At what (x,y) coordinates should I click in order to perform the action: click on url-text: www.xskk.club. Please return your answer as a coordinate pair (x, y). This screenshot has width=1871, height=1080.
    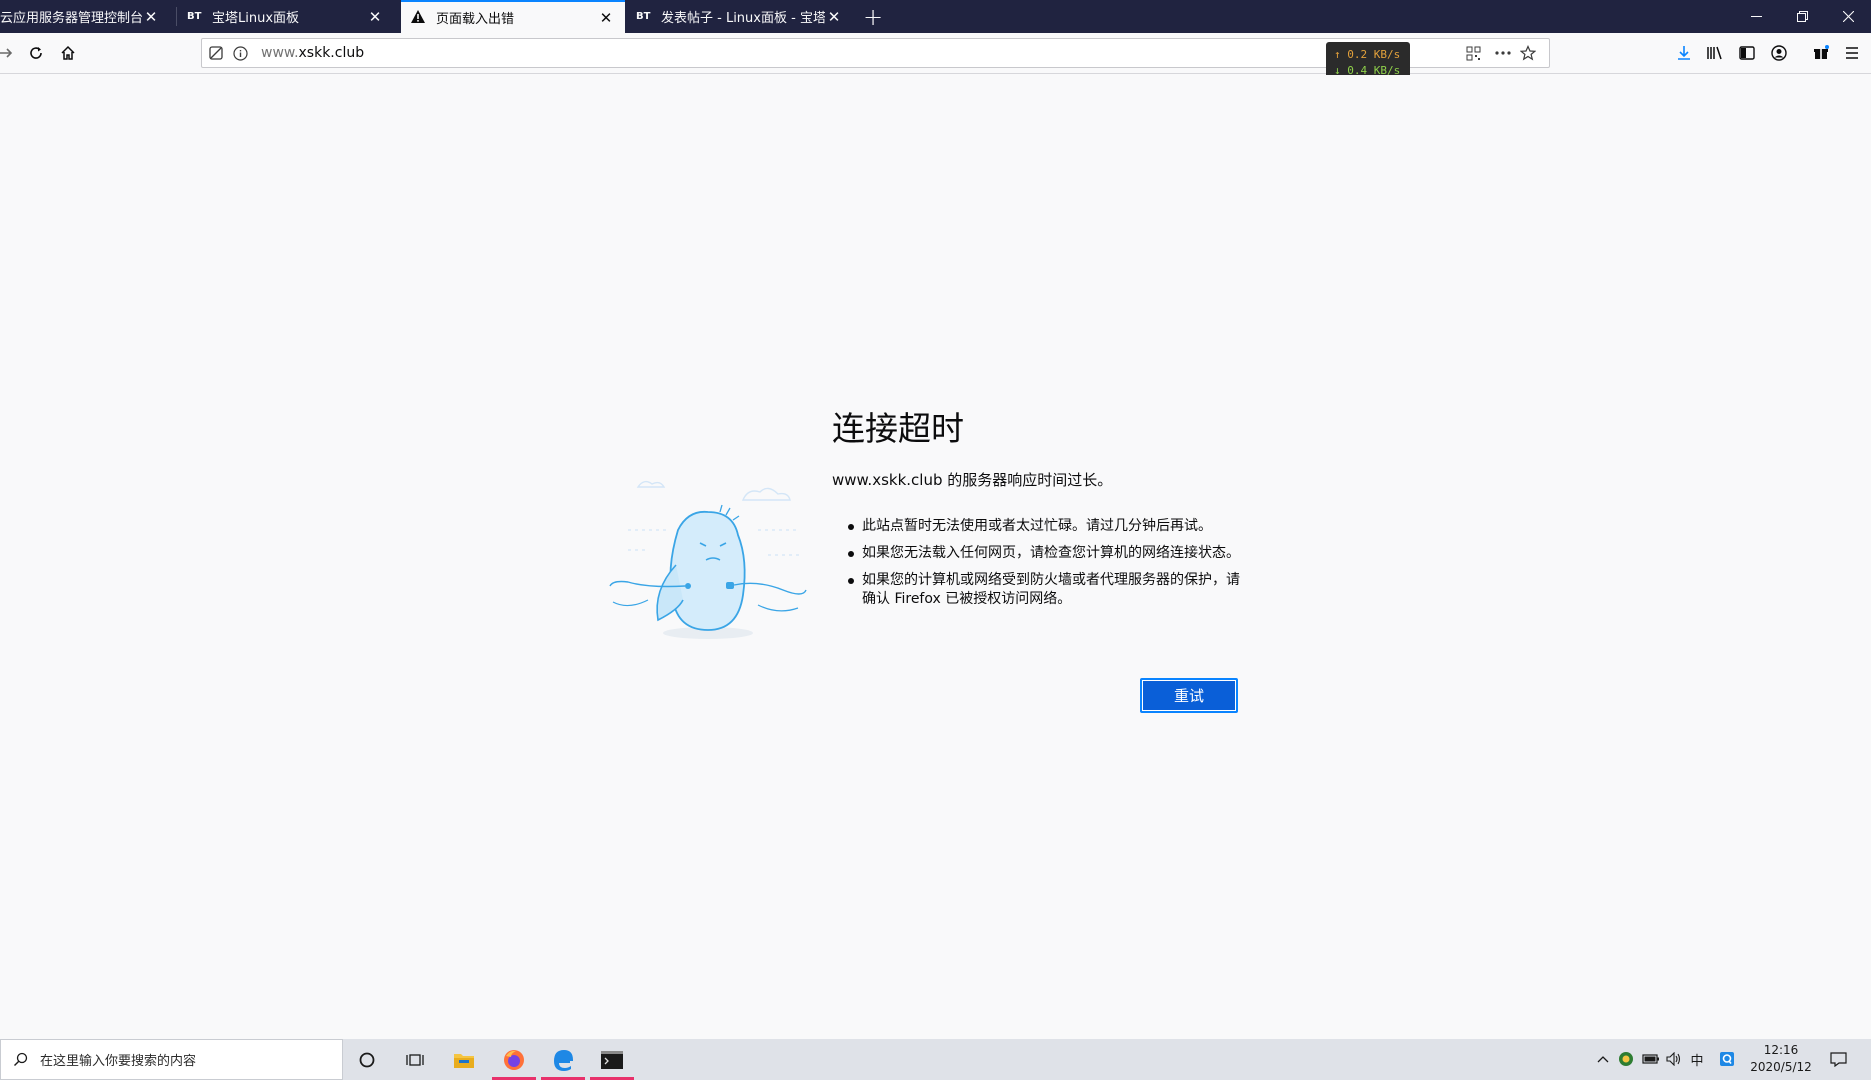
    Looking at the image, I should click on (312, 53).